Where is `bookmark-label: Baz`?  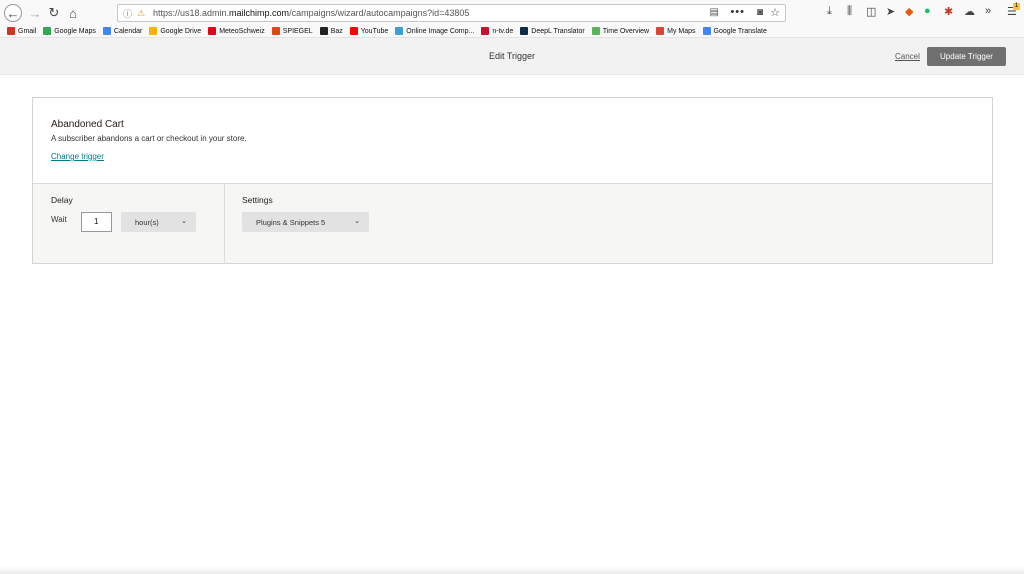 bookmark-label: Baz is located at coordinates (336, 31).